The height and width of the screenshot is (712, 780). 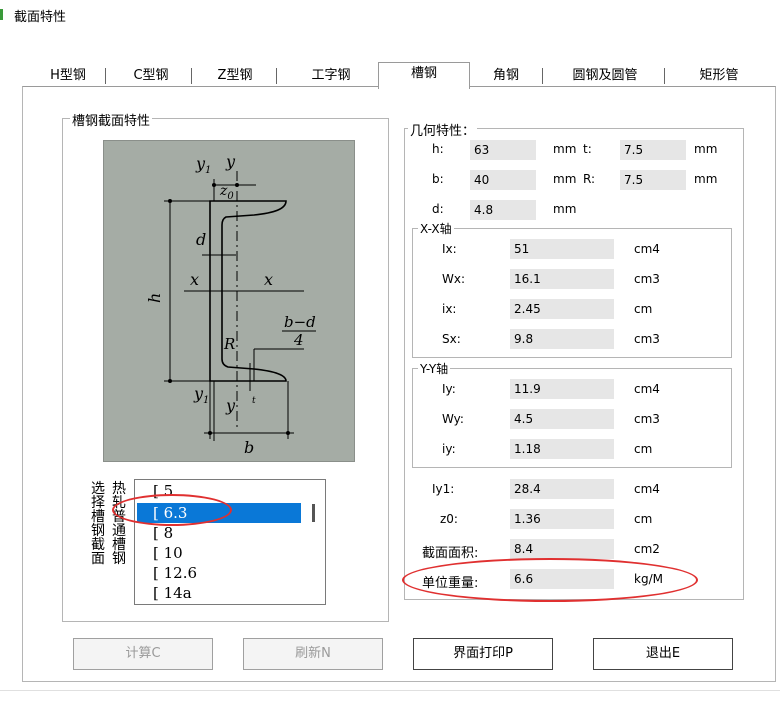 I want to click on selector-label: 选择槽钢截面, so click(x=98, y=524).